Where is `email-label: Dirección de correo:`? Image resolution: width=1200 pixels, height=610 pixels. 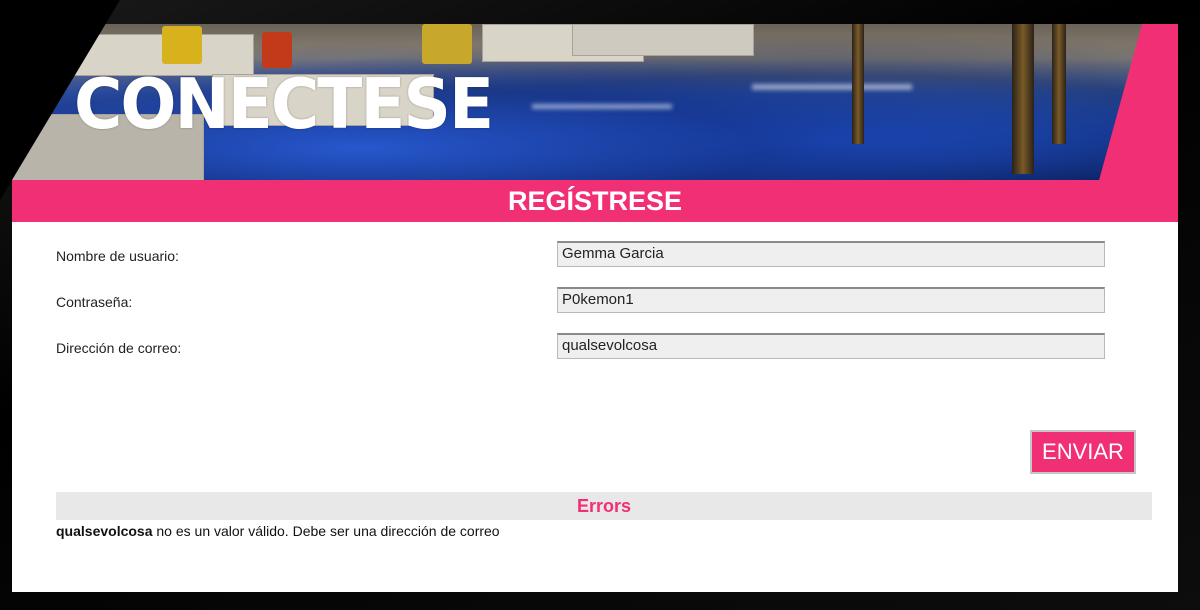 email-label: Dirección de correo: is located at coordinates (119, 348).